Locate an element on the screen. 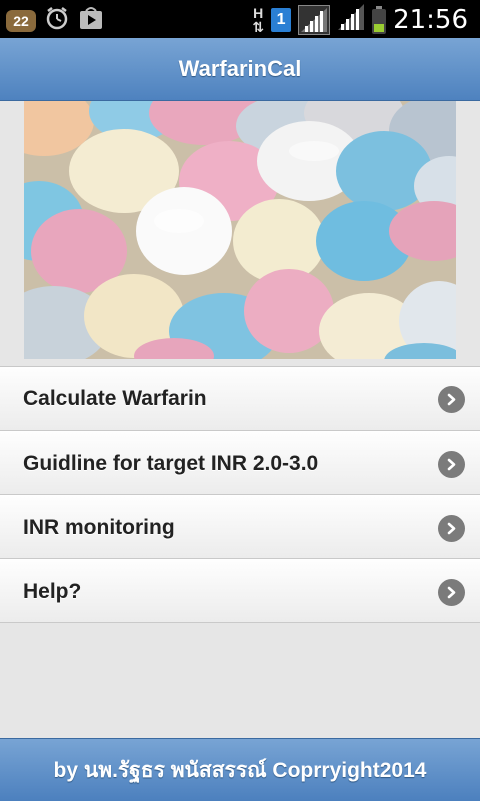 The width and height of the screenshot is (480, 801). play-store-icon is located at coordinates (91, 20).